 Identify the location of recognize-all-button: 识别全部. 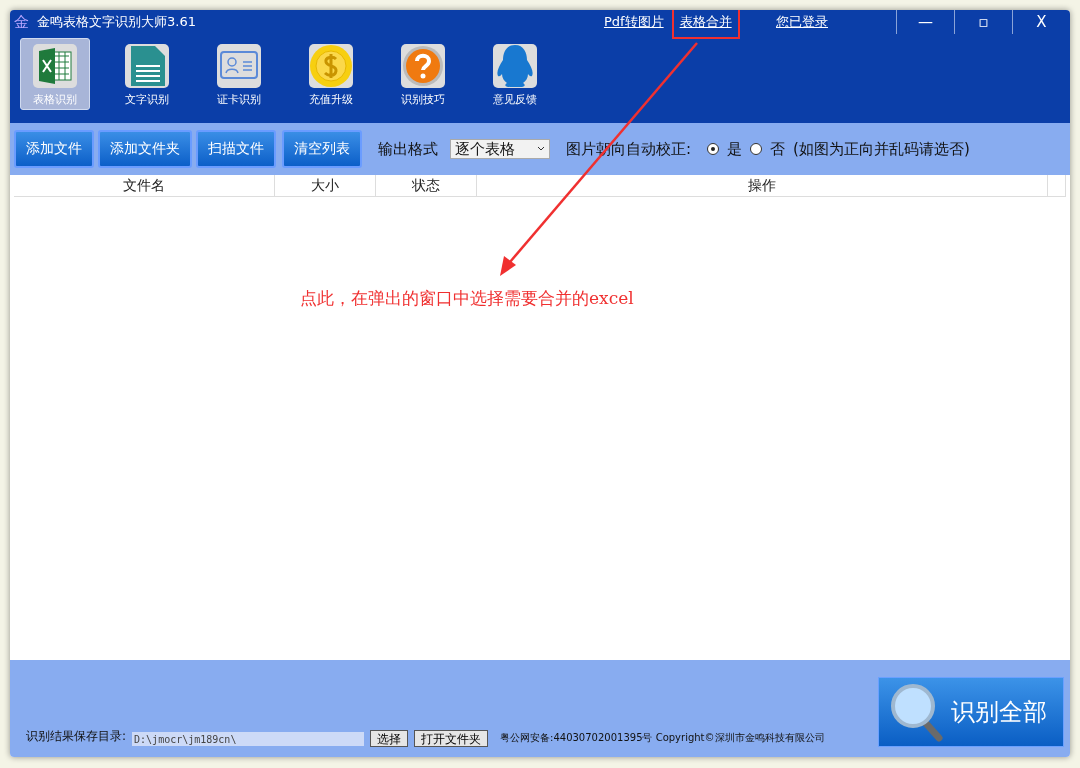
(971, 712).